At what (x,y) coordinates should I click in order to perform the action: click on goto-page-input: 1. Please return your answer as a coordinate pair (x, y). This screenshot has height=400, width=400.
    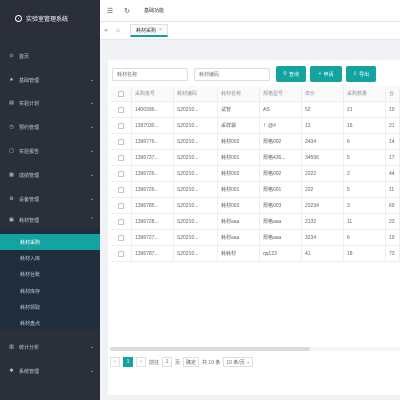
    Looking at the image, I should click on (167, 362).